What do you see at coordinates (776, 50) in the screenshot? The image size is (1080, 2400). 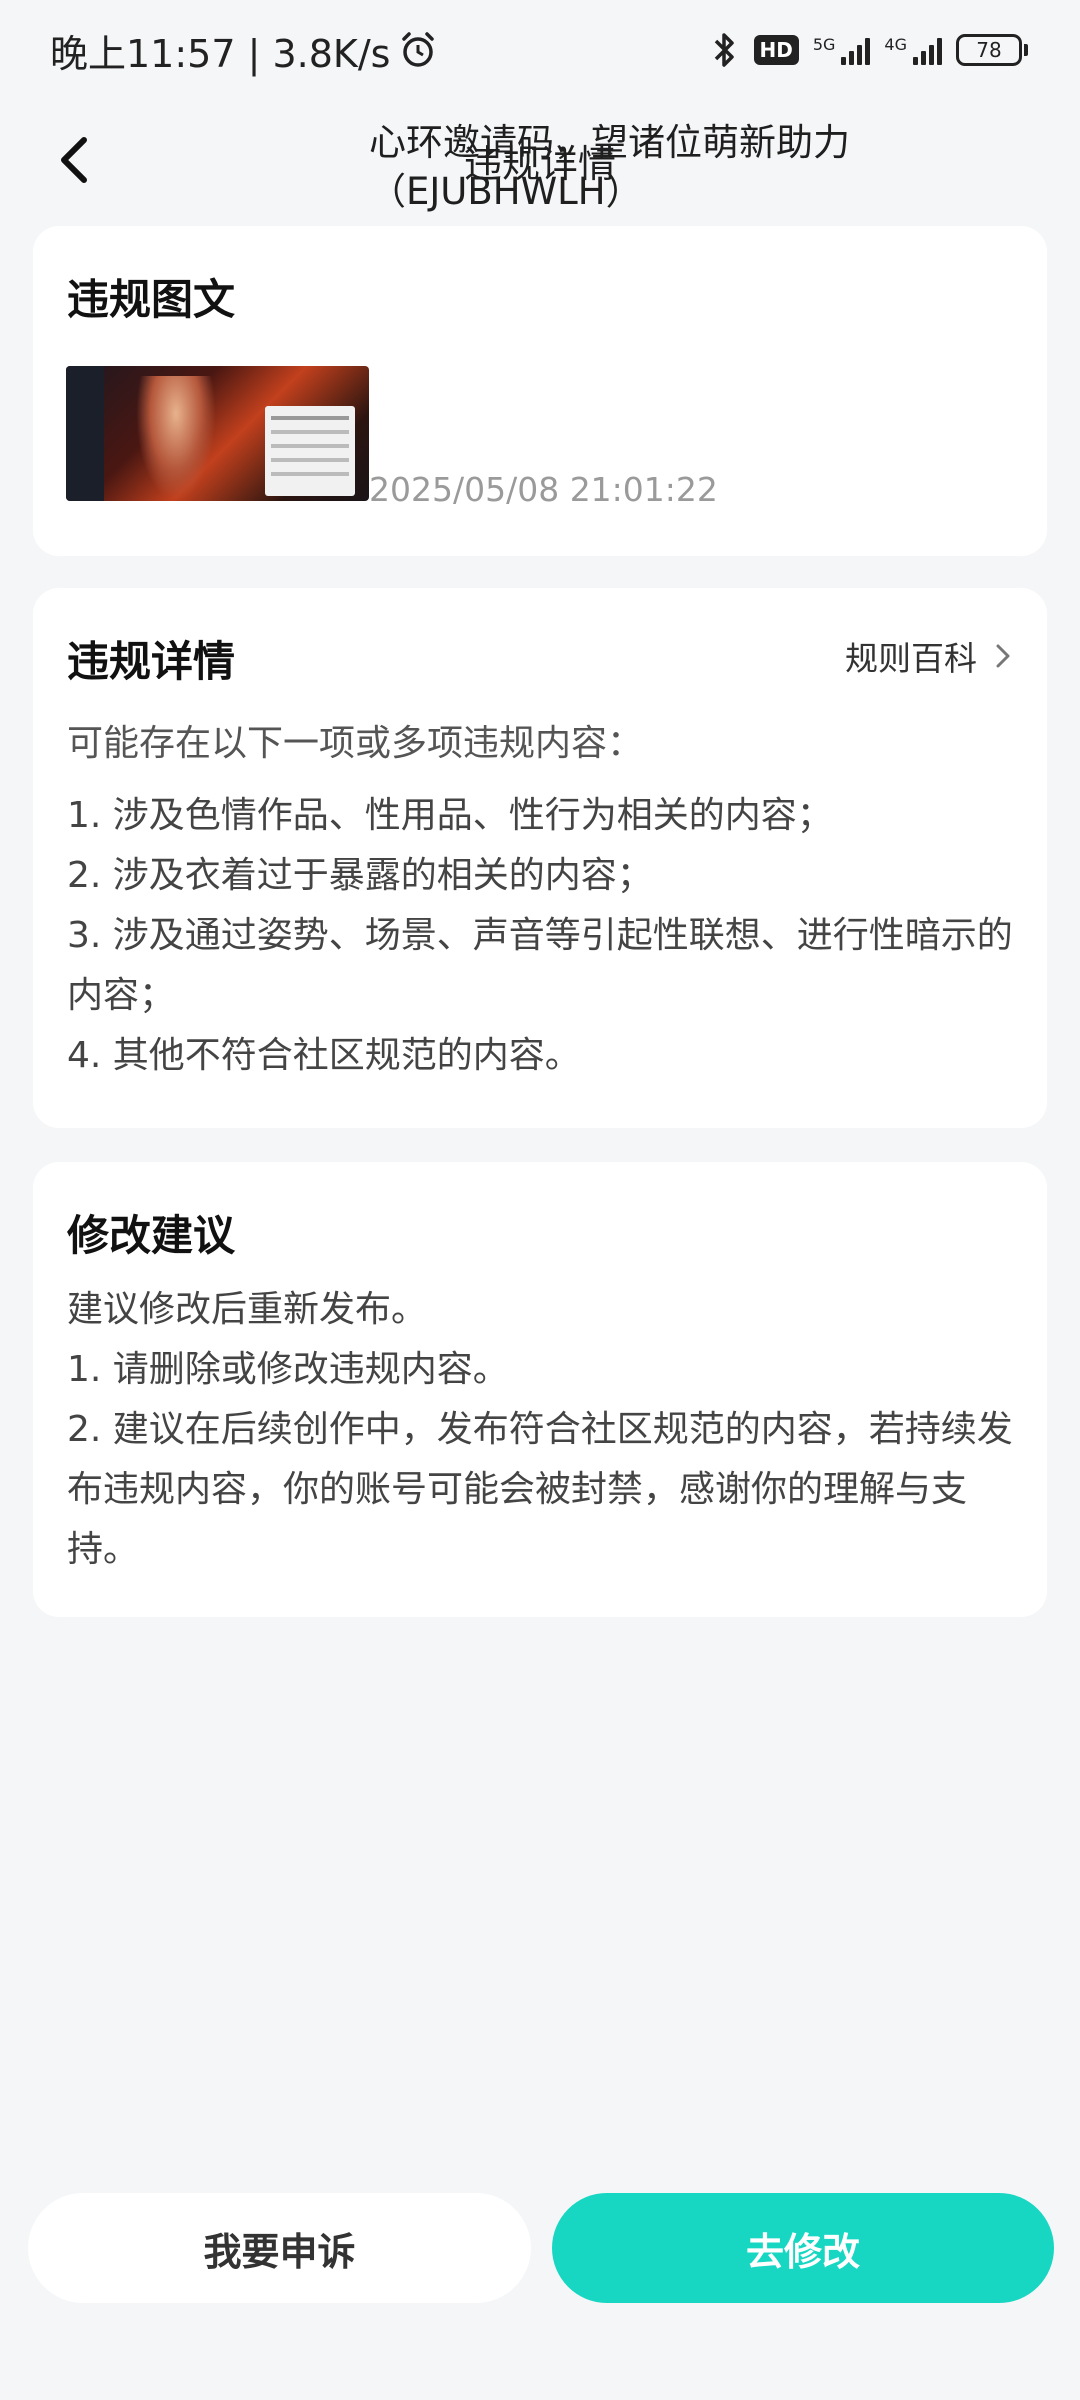 I see `hd-badge: HD` at bounding box center [776, 50].